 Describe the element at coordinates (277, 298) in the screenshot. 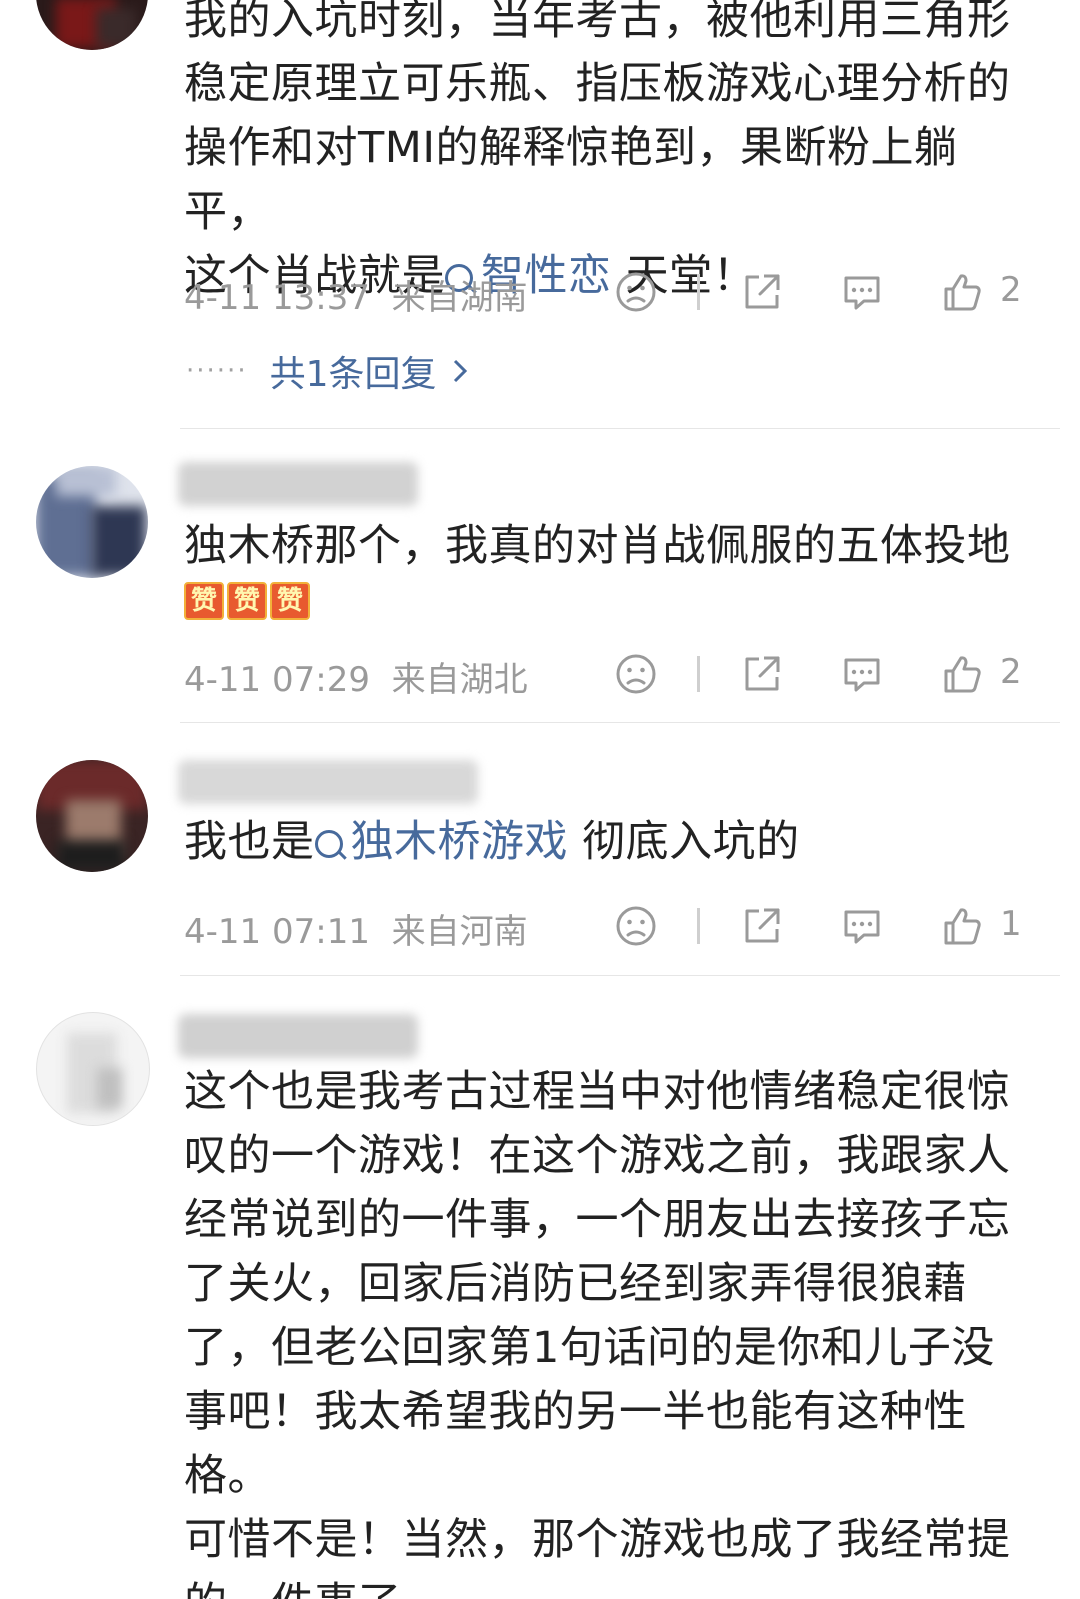

I see `timestamp: 4-11 13:37` at that location.